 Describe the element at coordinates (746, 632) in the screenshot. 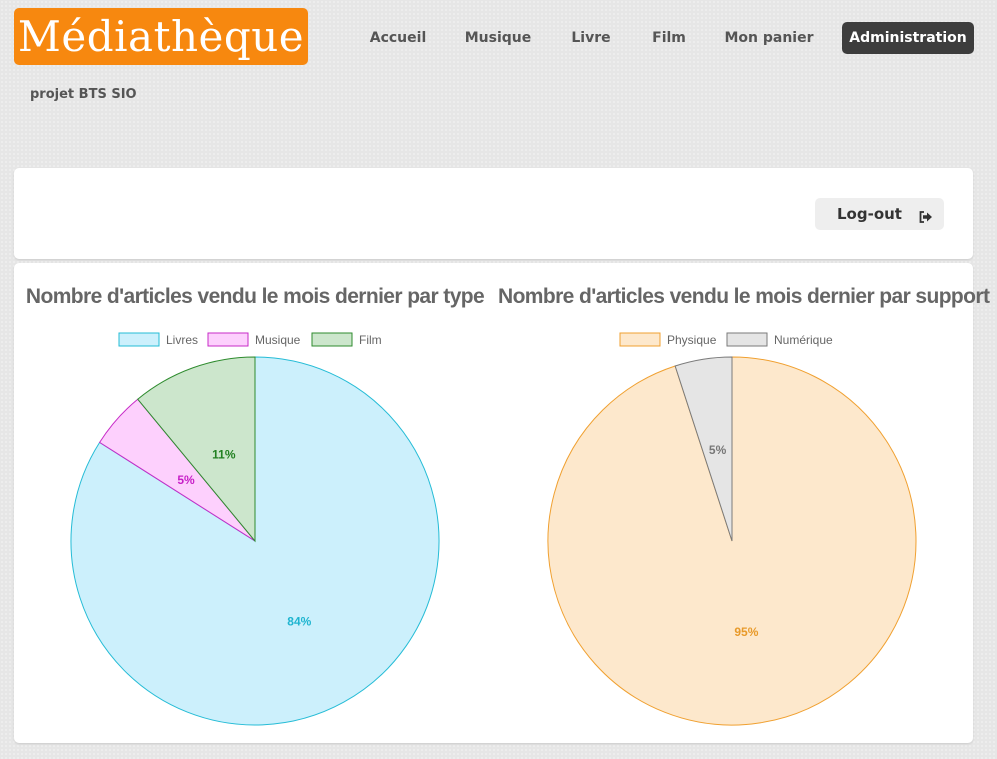

I see `data-label-physique: 95%` at that location.